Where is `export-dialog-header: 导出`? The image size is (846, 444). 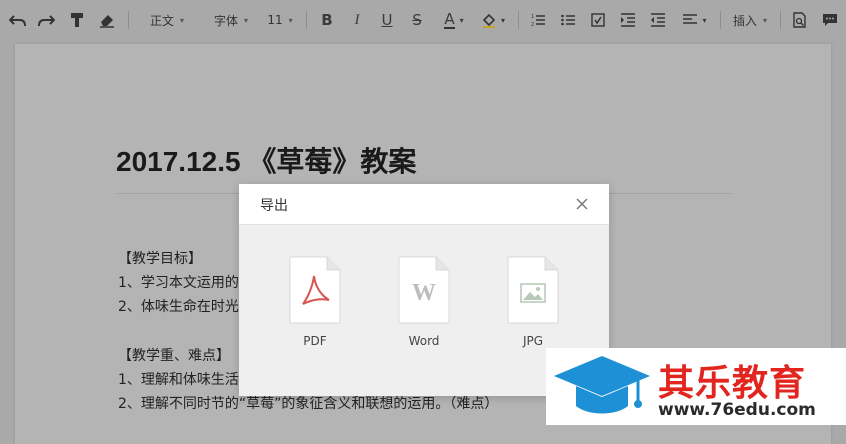
export-dialog-header: 导出 is located at coordinates (424, 204).